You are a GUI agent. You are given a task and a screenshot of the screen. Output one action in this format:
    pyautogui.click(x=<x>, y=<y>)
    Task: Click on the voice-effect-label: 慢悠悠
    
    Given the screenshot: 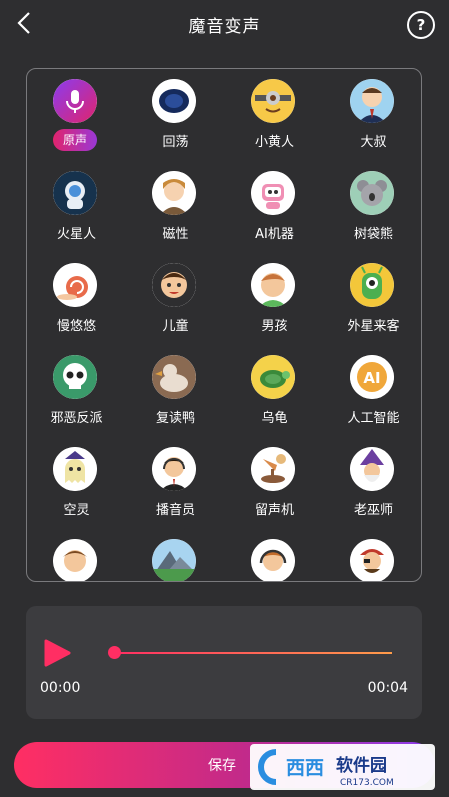 What is the action you would take?
    pyautogui.click(x=76, y=326)
    